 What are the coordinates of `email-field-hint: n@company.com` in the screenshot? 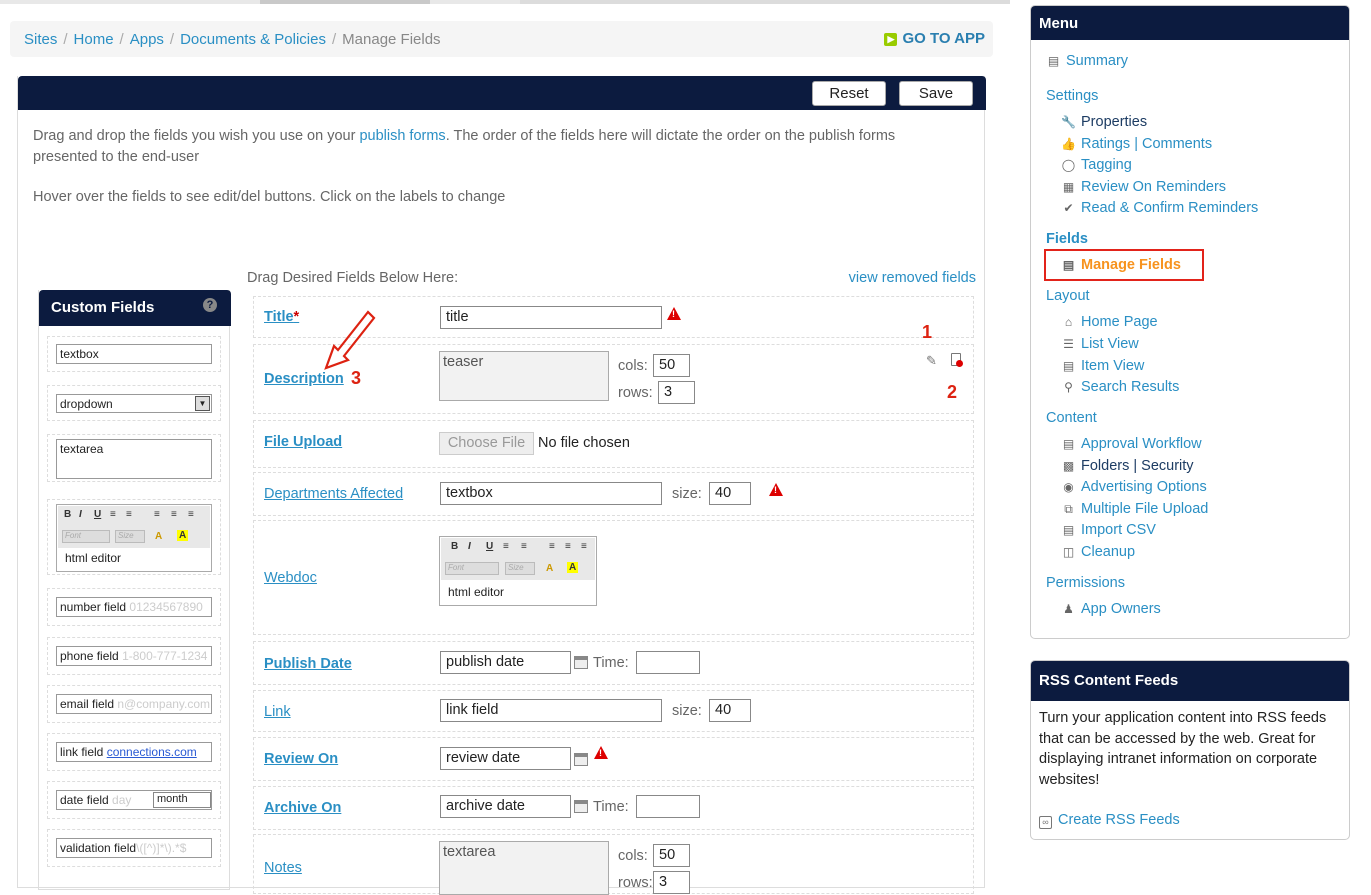 It's located at (164, 704).